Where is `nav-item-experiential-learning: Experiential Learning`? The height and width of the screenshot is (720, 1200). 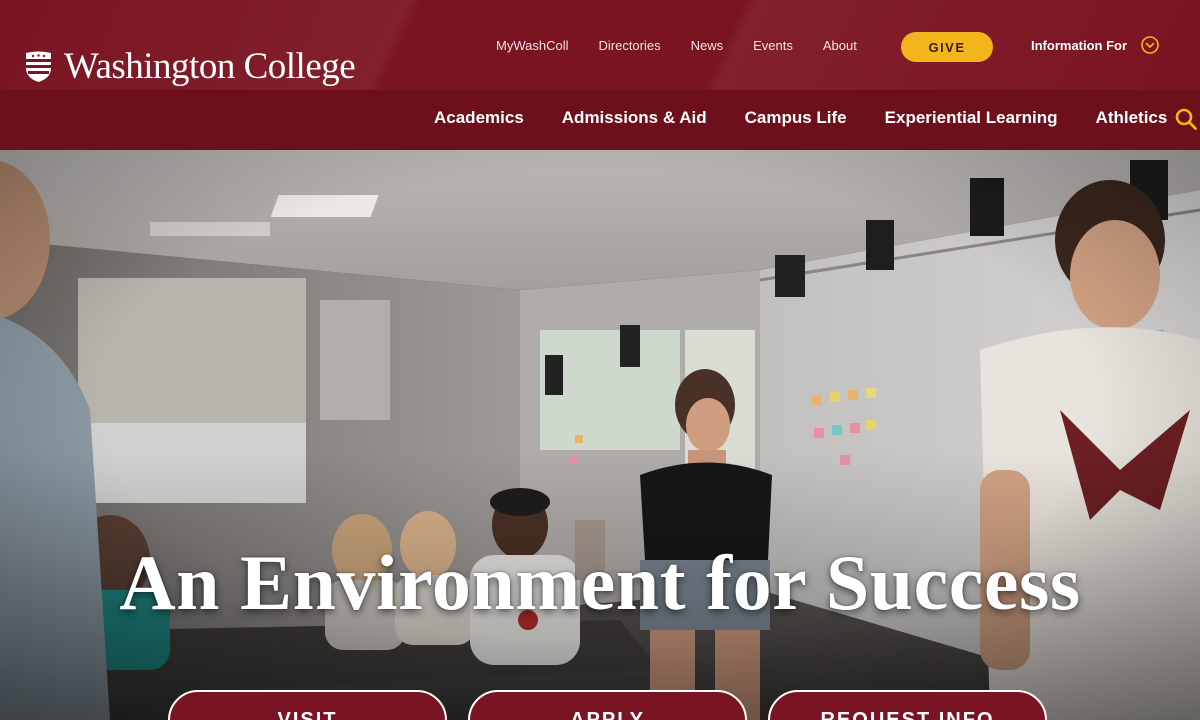 nav-item-experiential-learning: Experiential Learning is located at coordinates (971, 118).